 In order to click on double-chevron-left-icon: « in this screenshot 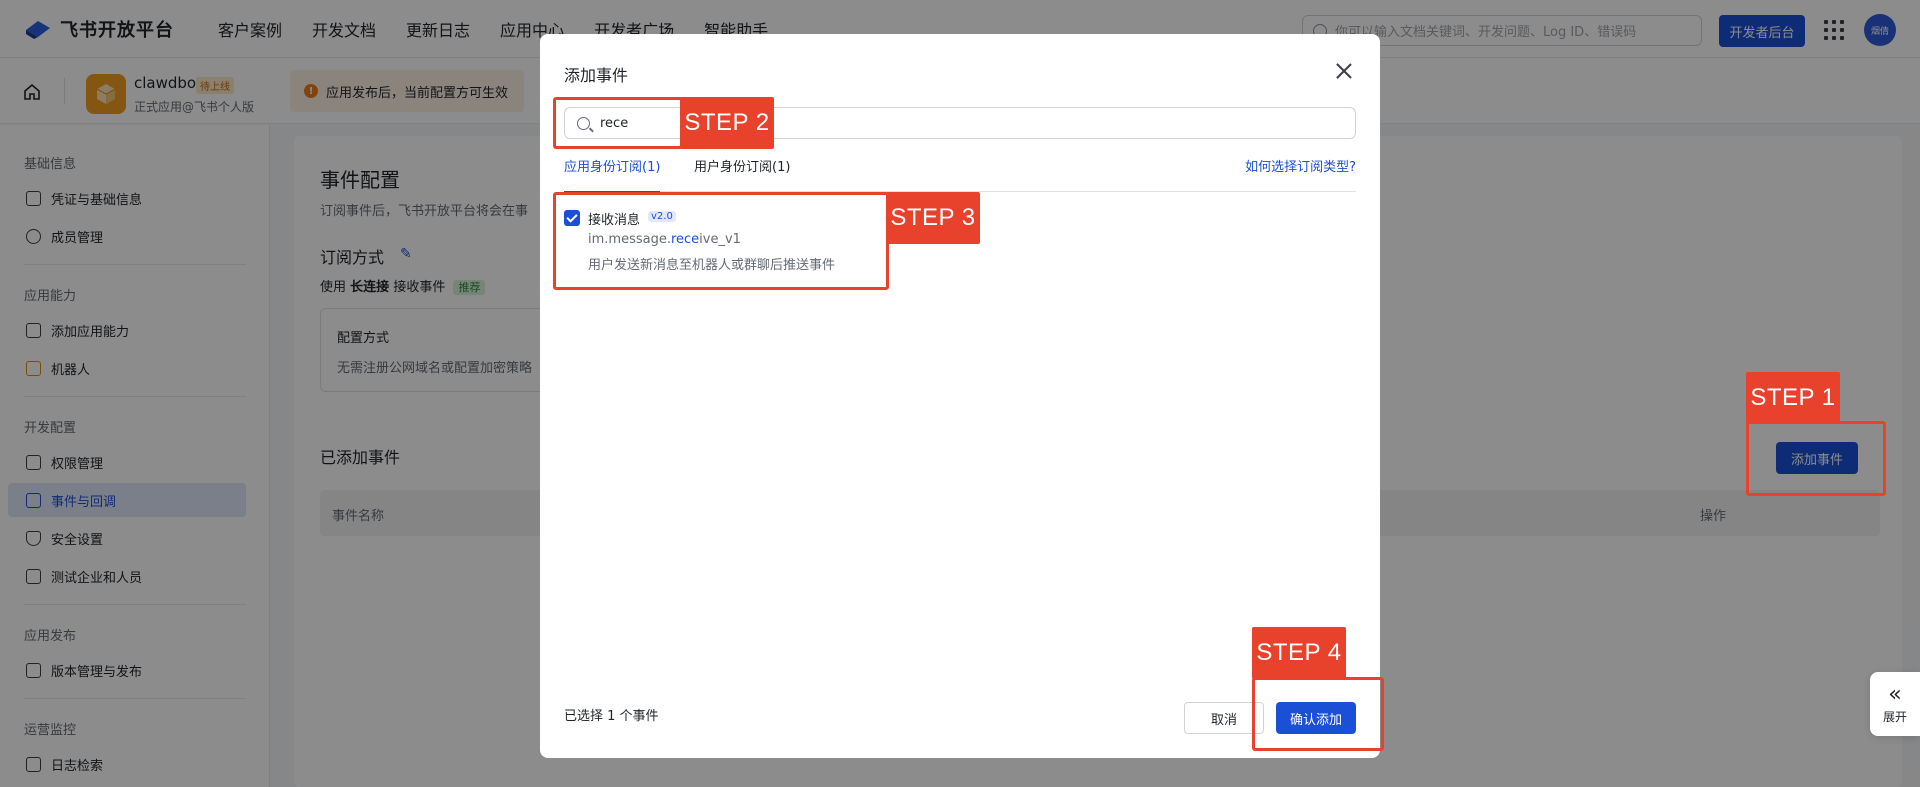, I will do `click(1895, 694)`.